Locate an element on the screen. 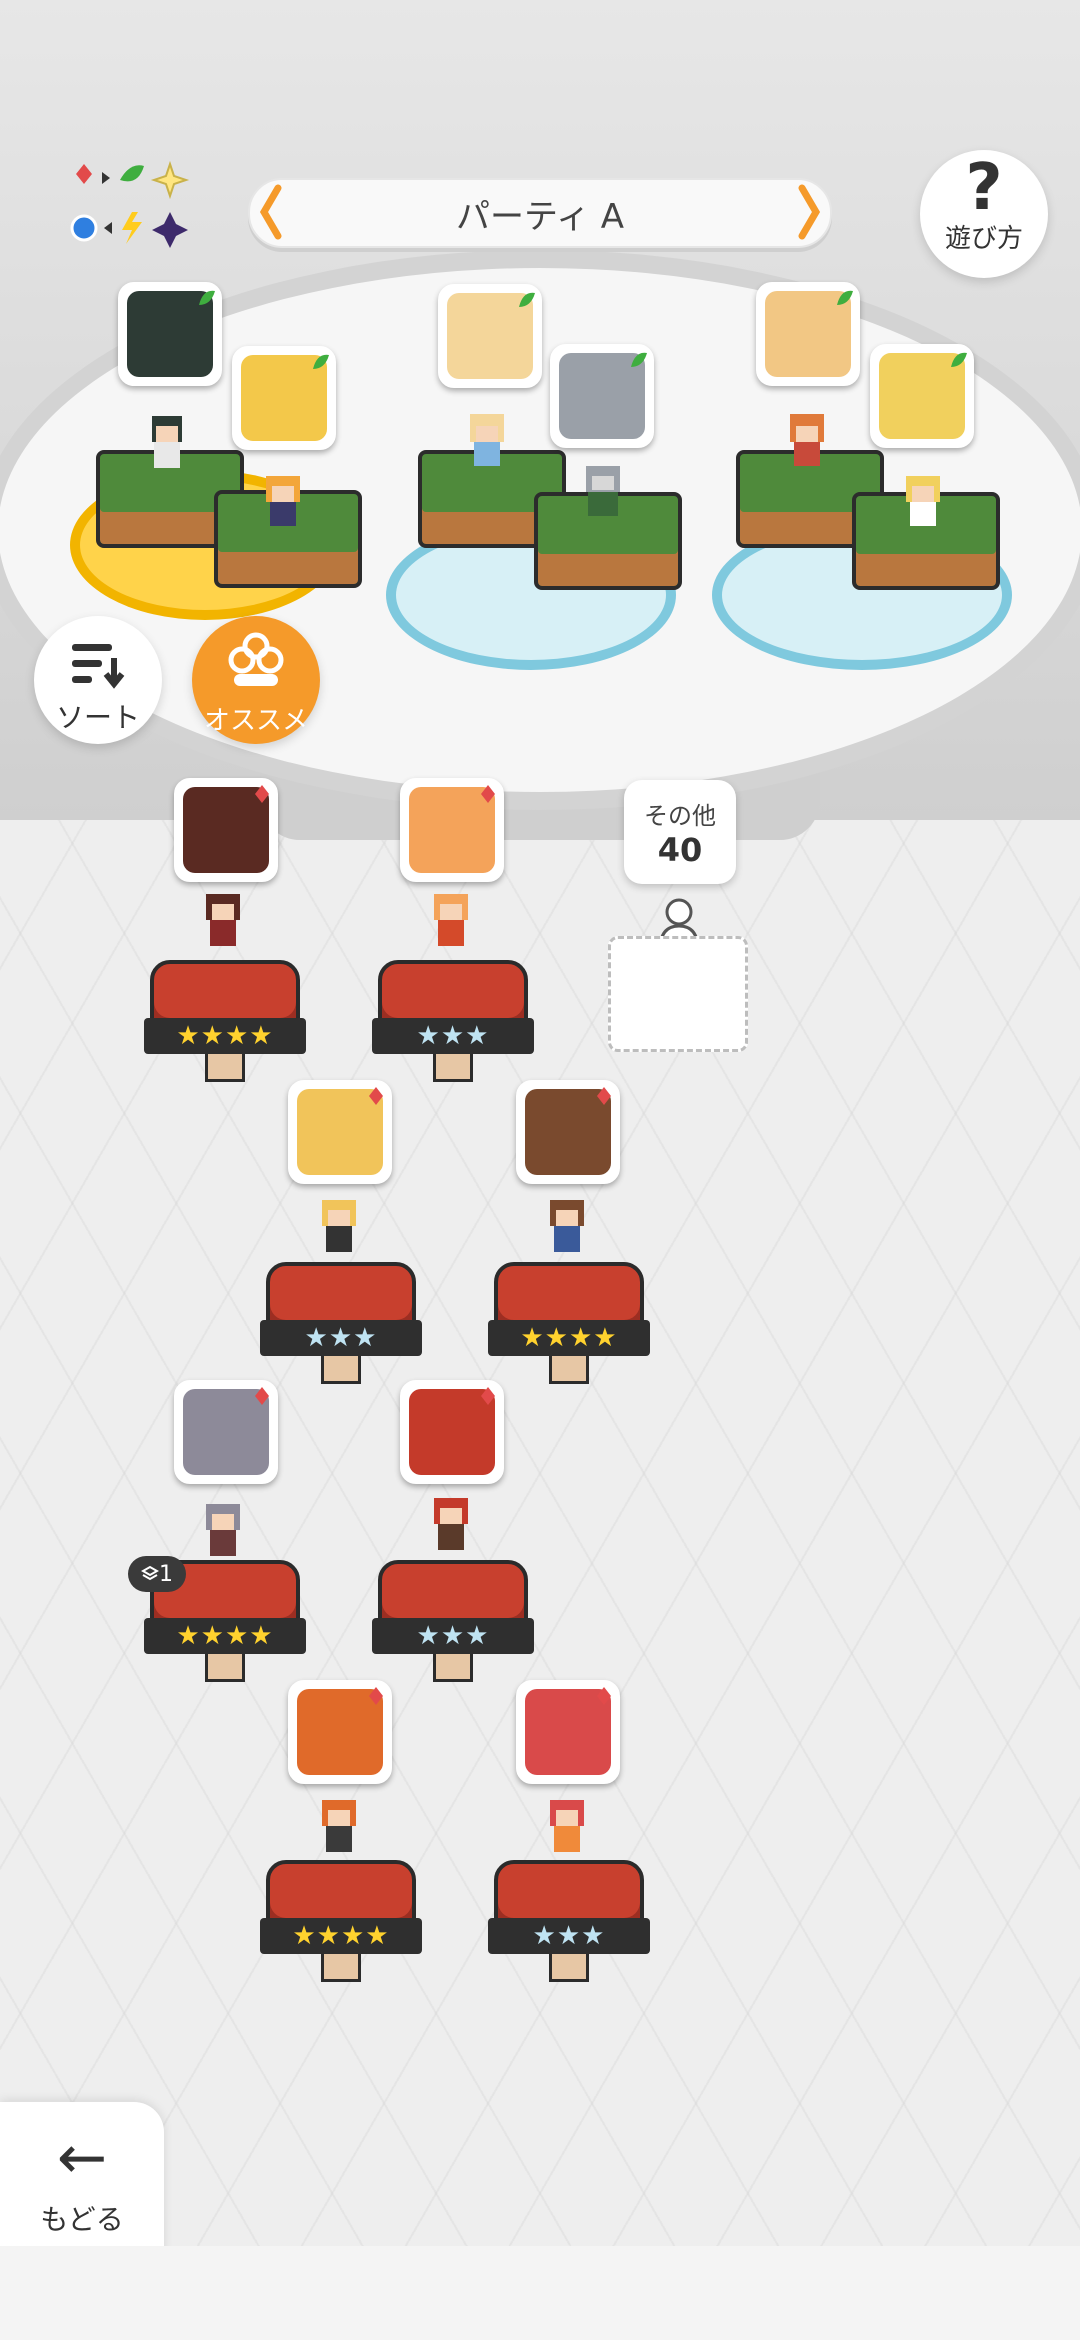 The width and height of the screenshot is (1080, 2340). back-button: ← もどる is located at coordinates (82, 2182).